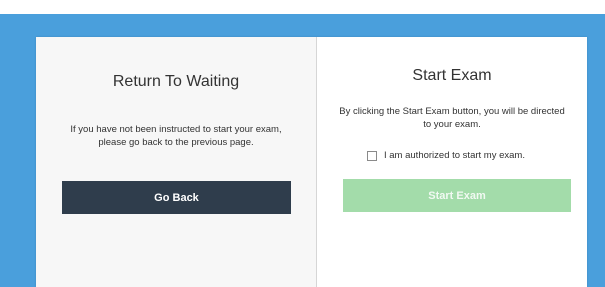  I want to click on authorization-row: I am authorized to start my exam., so click(446, 155).